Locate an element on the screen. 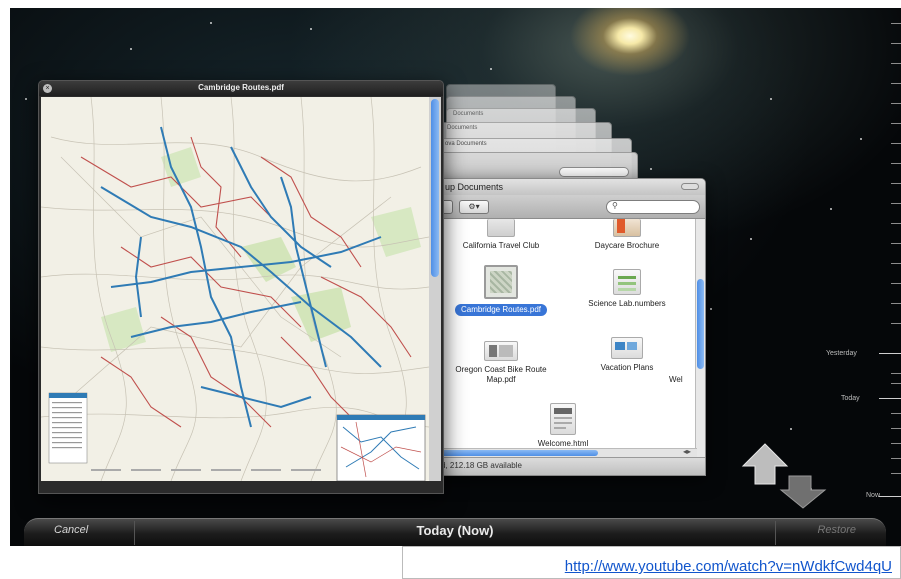 The height and width of the screenshot is (579, 901). action-menu-button: ⚙▾ is located at coordinates (474, 207).